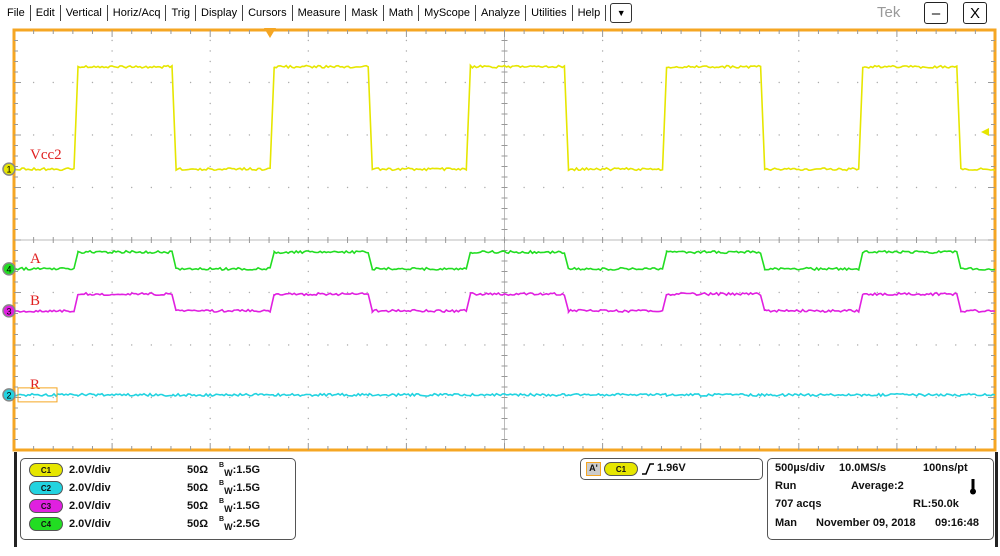  I want to click on tek-logo: Tek, so click(888, 12).